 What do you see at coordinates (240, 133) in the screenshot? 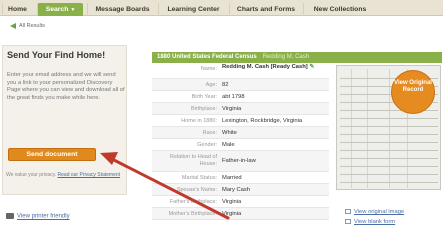
I see `record-row: Race: White` at bounding box center [240, 133].